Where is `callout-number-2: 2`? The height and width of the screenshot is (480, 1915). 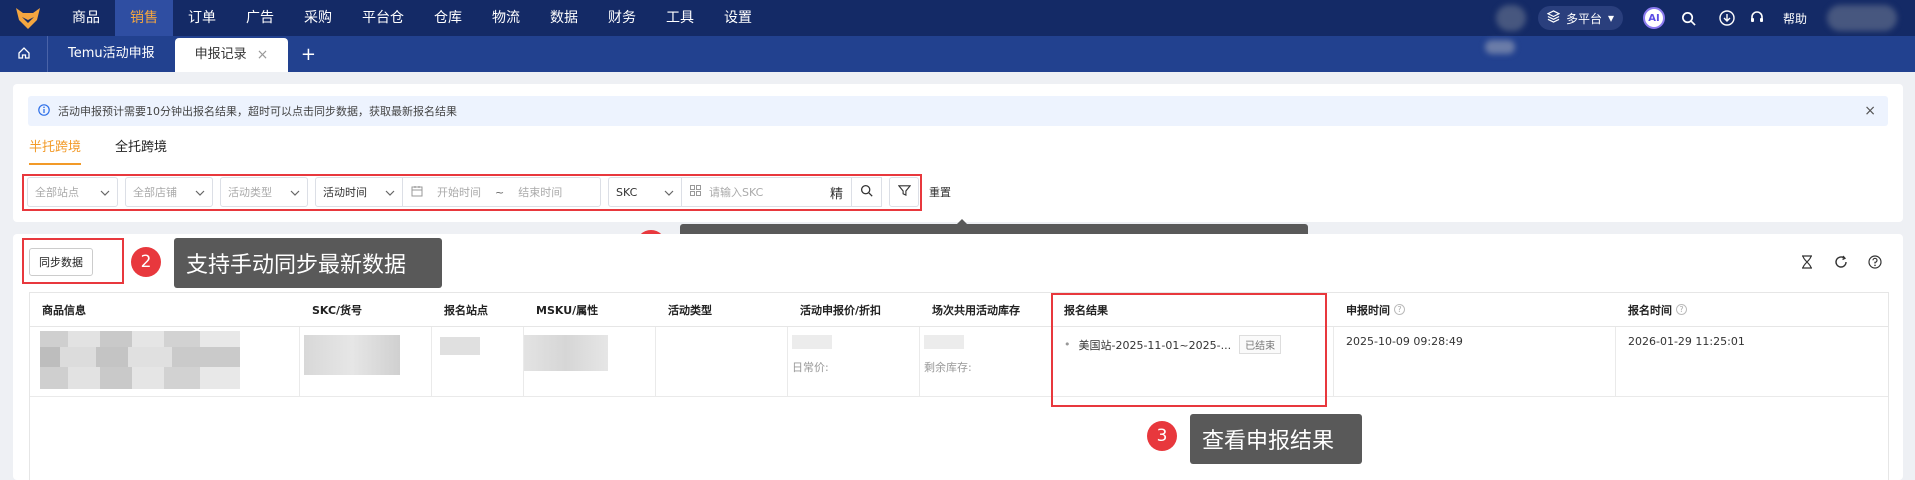 callout-number-2: 2 is located at coordinates (146, 262).